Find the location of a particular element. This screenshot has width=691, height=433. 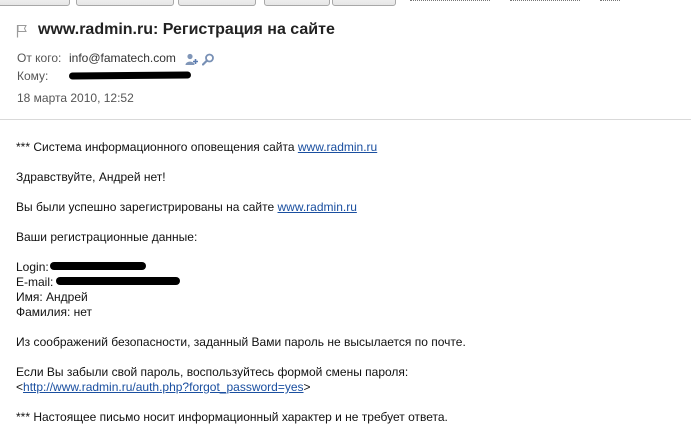

login-label: Login: is located at coordinates (32, 267).